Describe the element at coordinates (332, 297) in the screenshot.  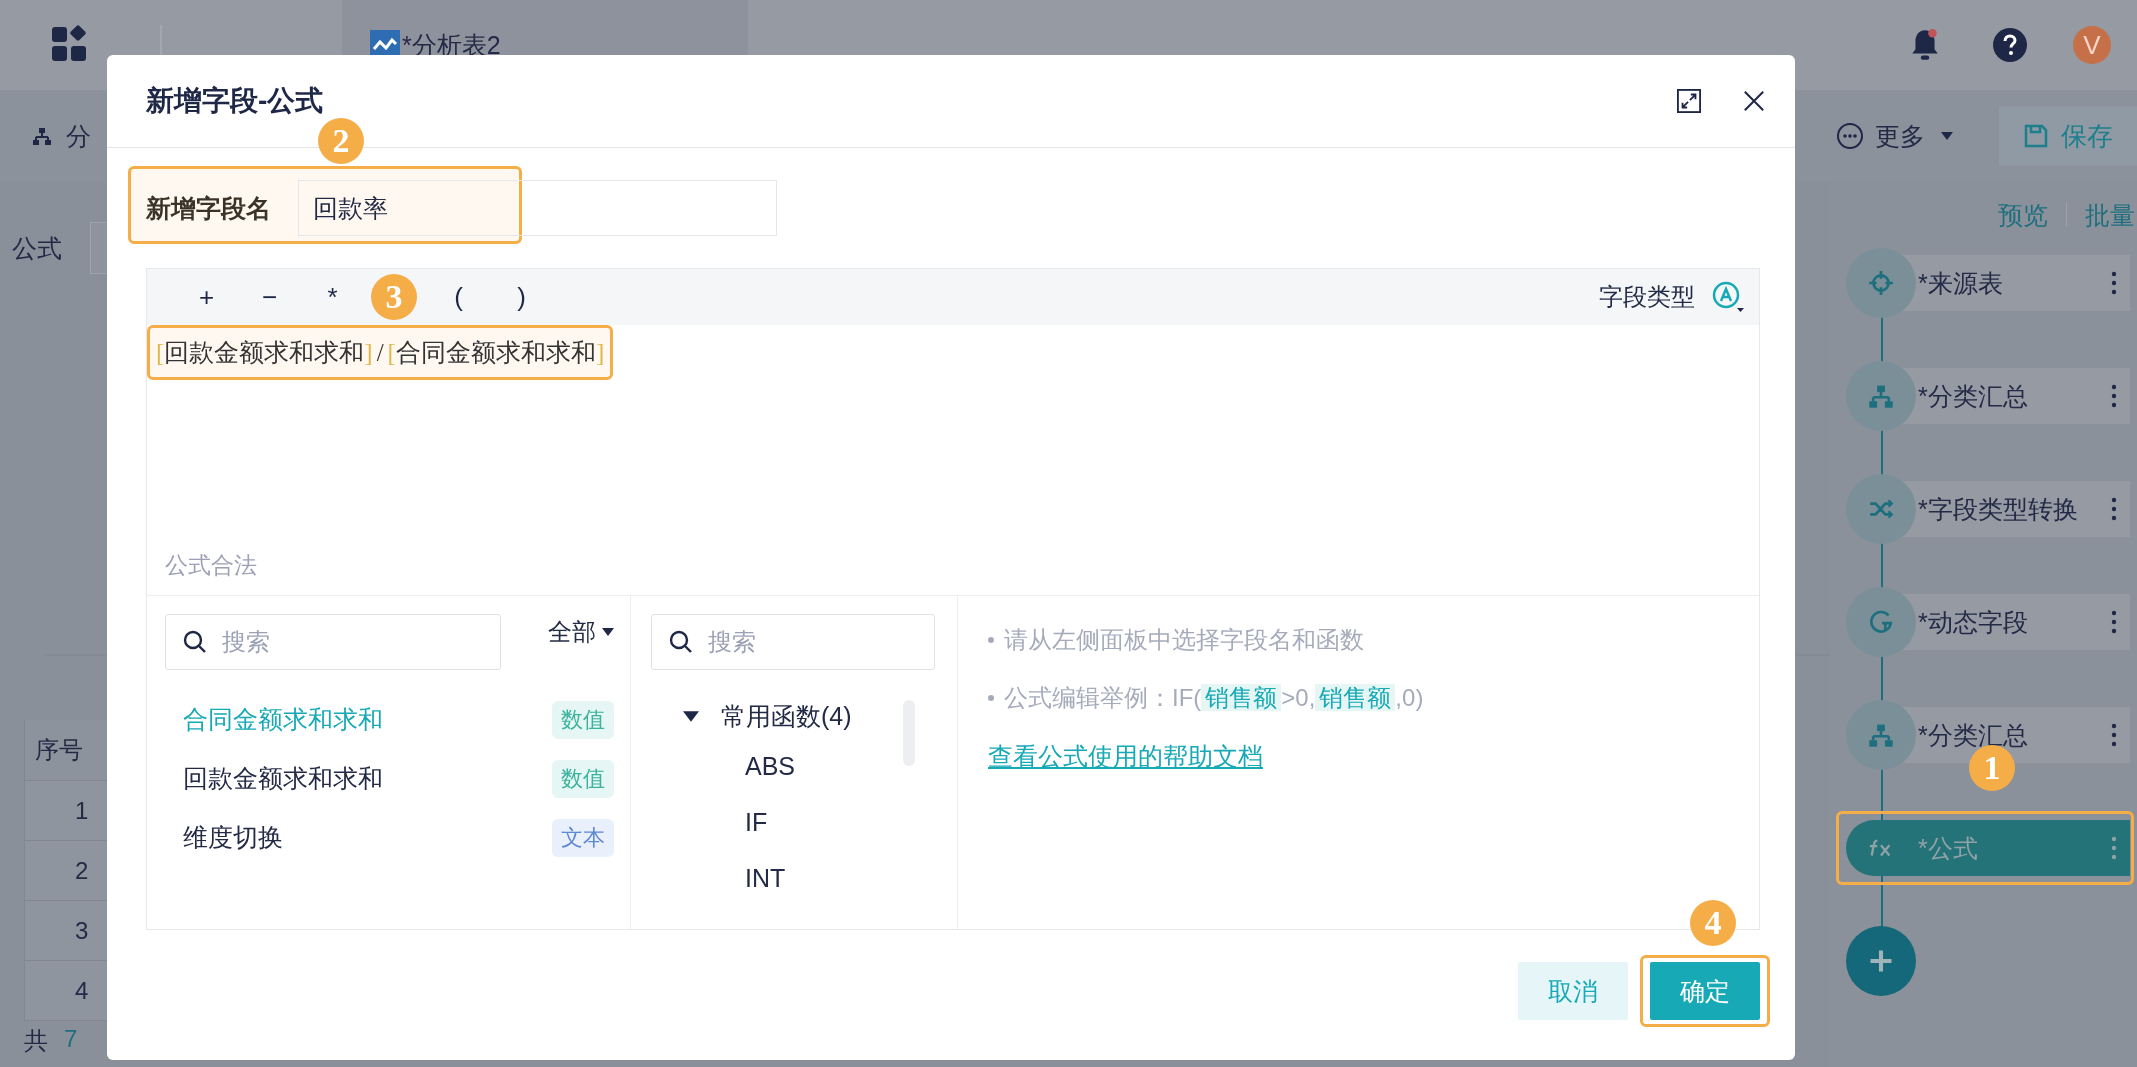
I see `operator-button: *` at that location.